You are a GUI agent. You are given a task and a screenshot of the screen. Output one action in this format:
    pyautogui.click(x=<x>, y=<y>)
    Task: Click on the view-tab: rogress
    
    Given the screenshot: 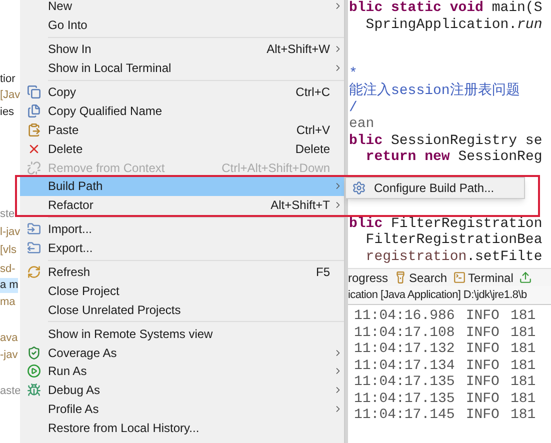 What is the action you would take?
    pyautogui.click(x=368, y=277)
    